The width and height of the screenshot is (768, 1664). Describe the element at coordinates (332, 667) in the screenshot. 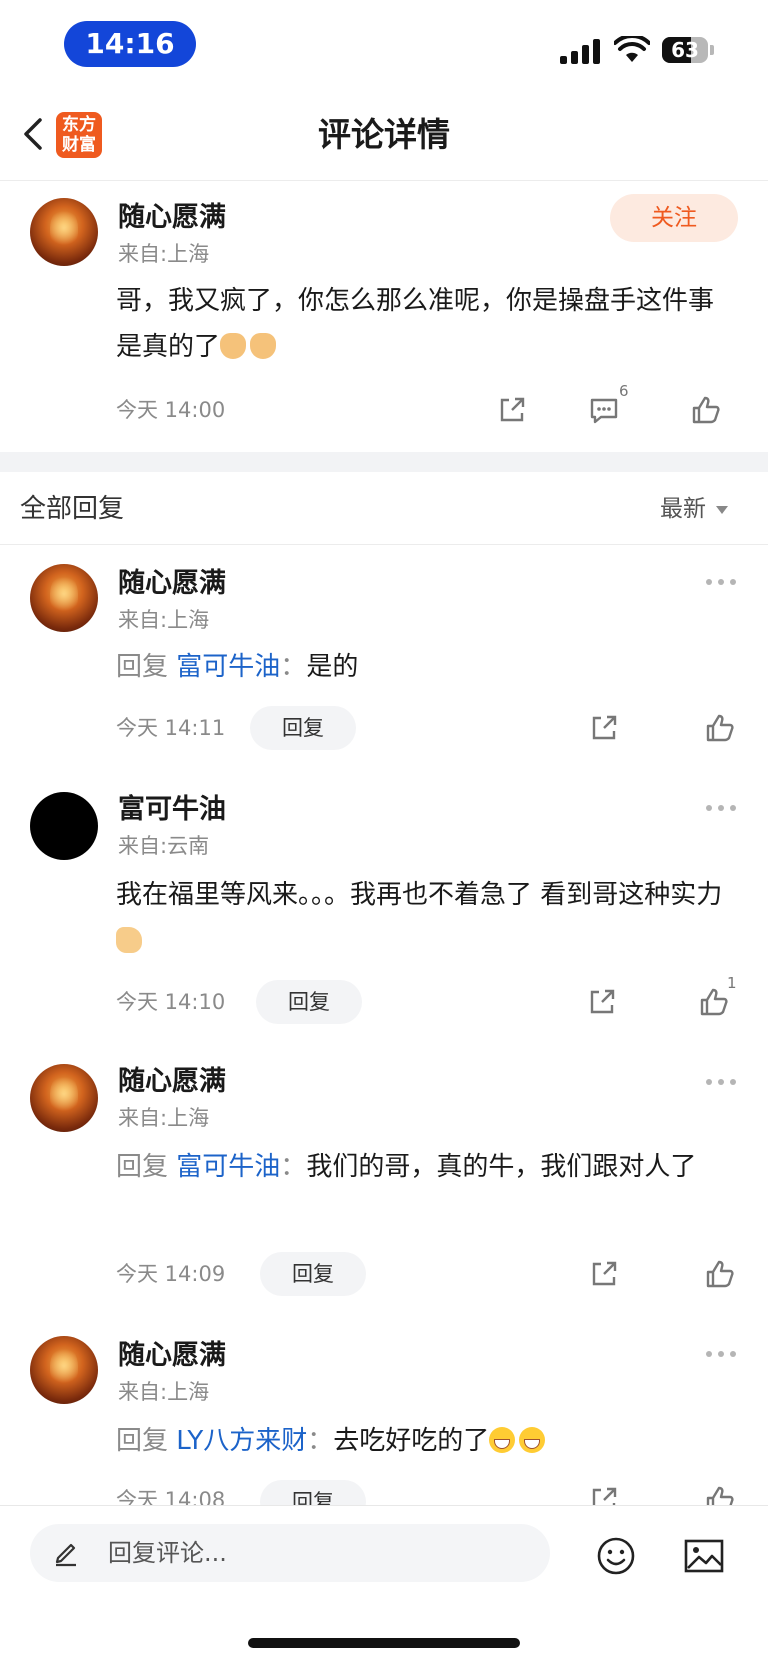

I see `reply-text: 是的` at that location.